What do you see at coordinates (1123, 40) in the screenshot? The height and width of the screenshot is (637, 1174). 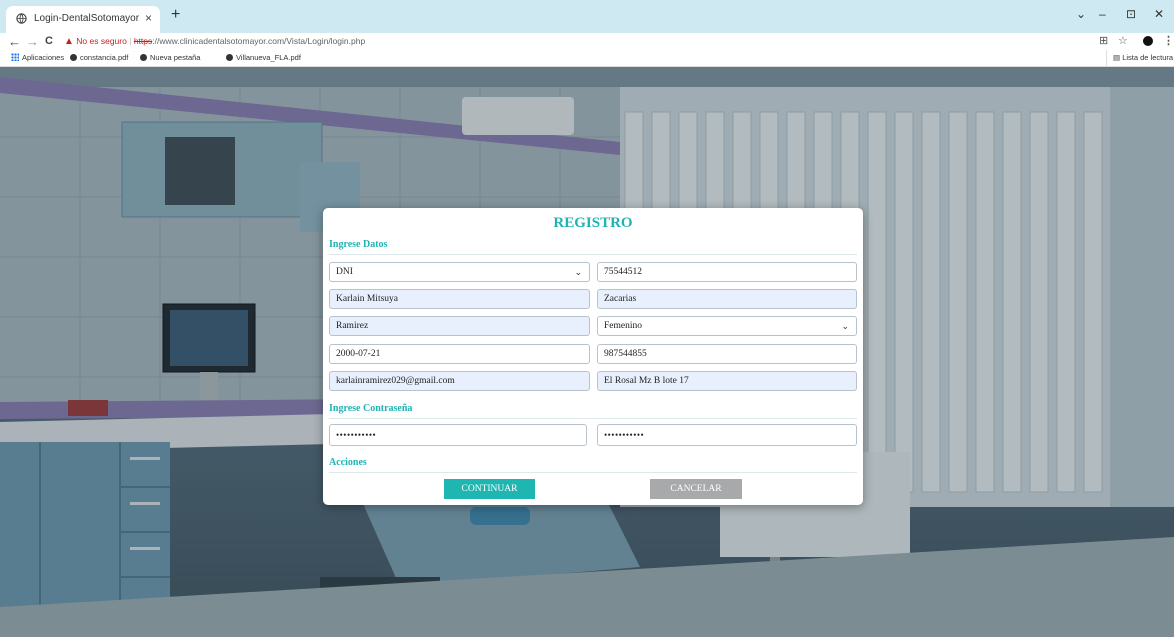 I see `bookmark-star-icon: ☆` at bounding box center [1123, 40].